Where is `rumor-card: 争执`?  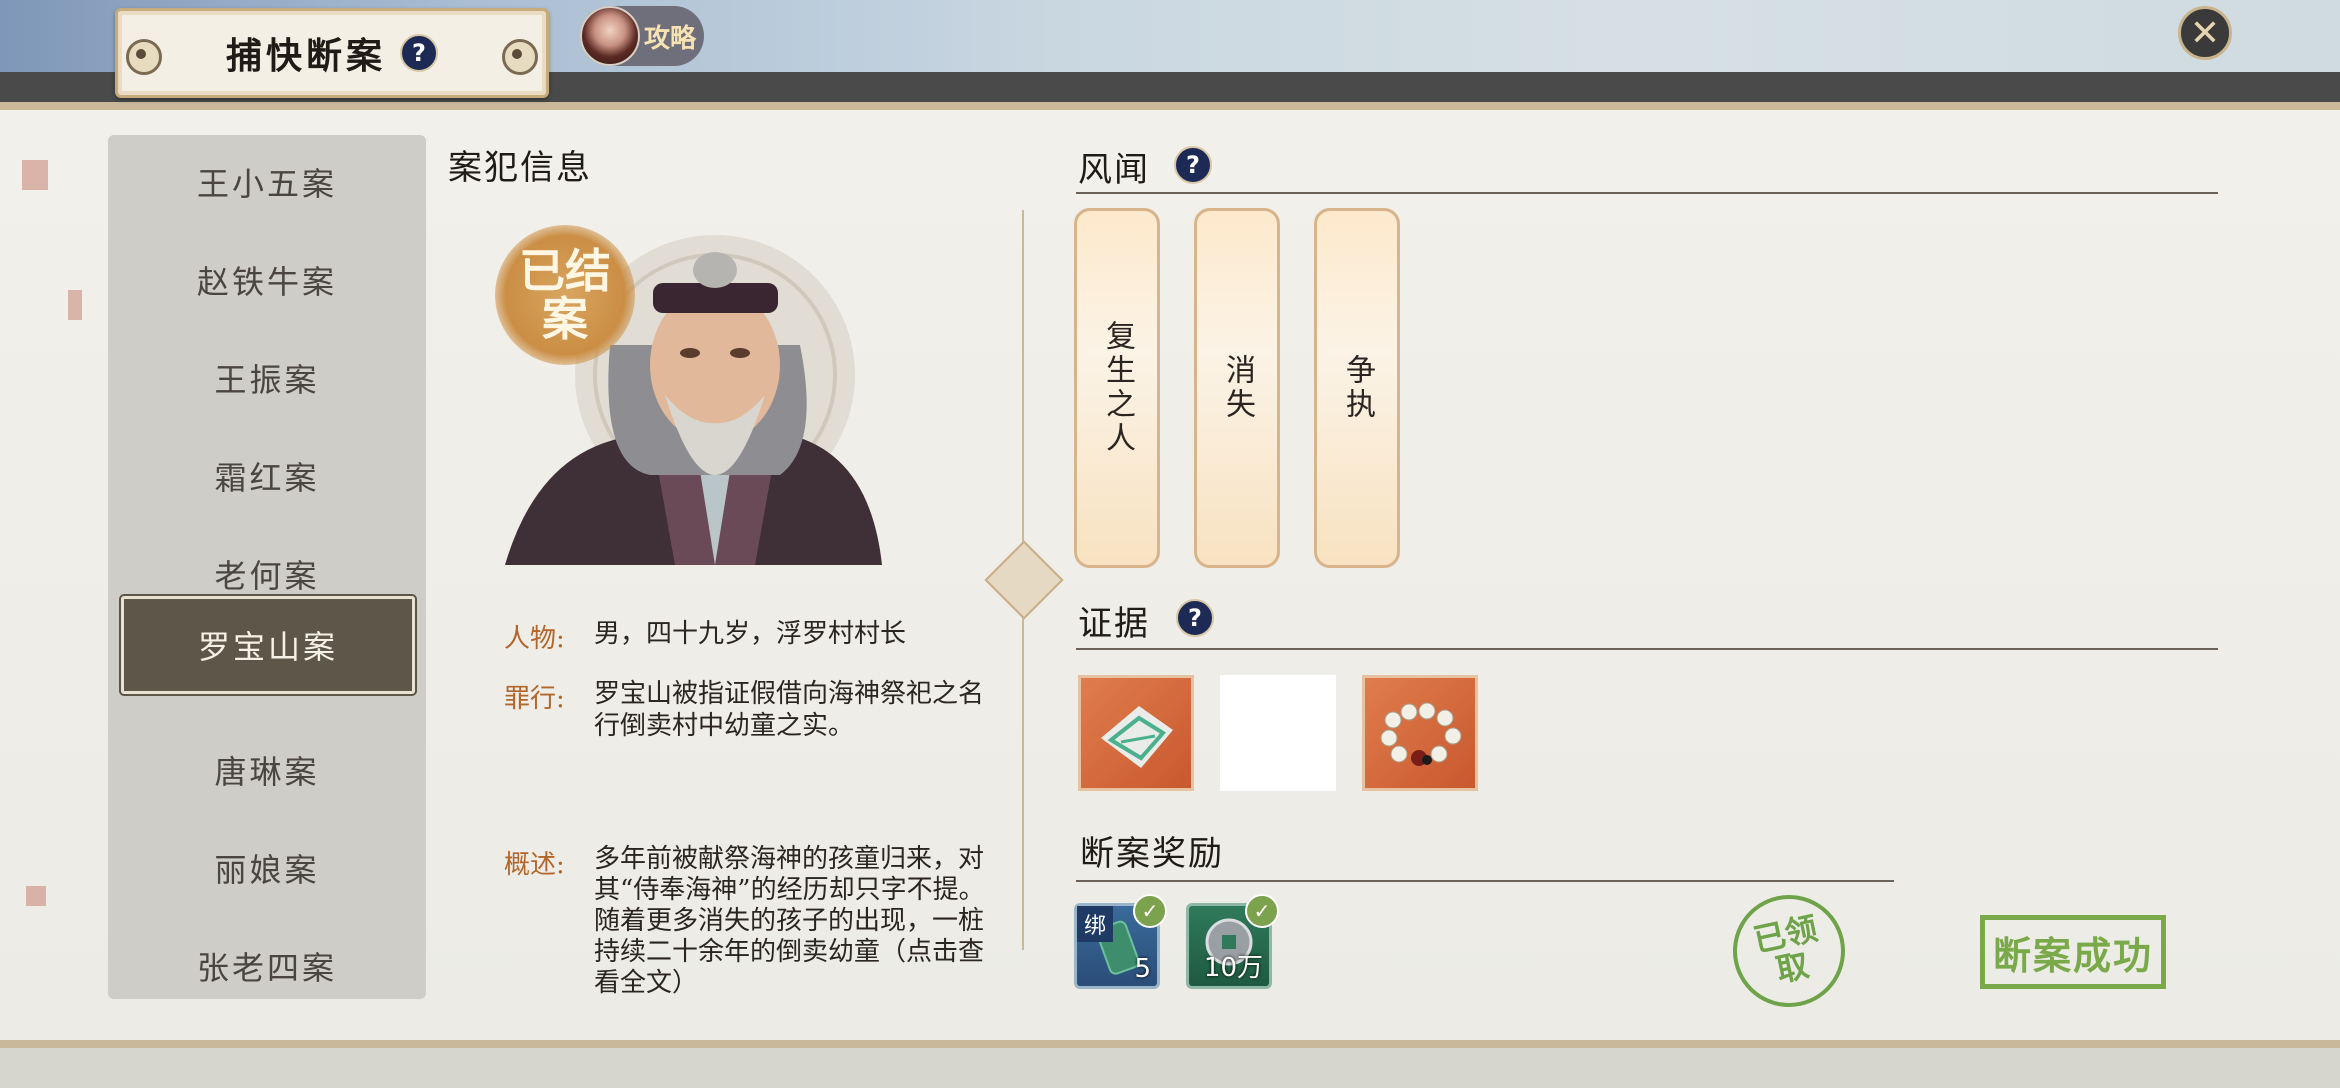 rumor-card: 争执 is located at coordinates (1357, 388).